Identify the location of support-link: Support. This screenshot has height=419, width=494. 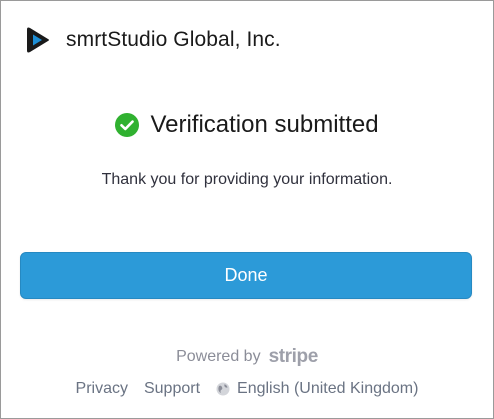
(172, 389).